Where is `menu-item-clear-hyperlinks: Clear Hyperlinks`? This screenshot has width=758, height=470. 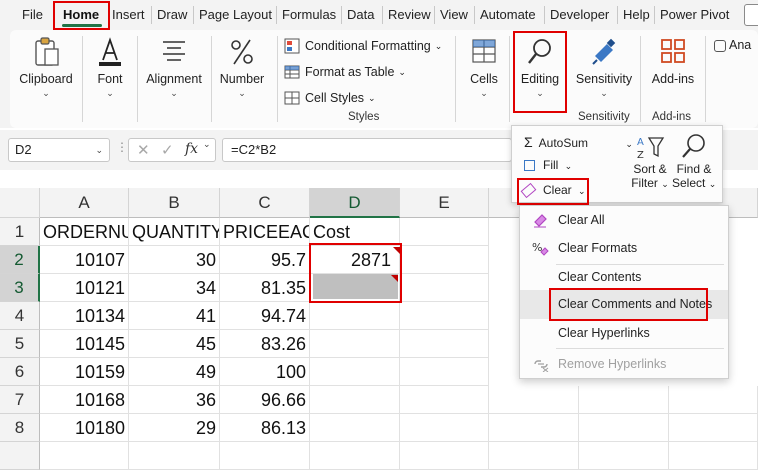
menu-item-clear-hyperlinks: Clear Hyperlinks is located at coordinates (624, 333).